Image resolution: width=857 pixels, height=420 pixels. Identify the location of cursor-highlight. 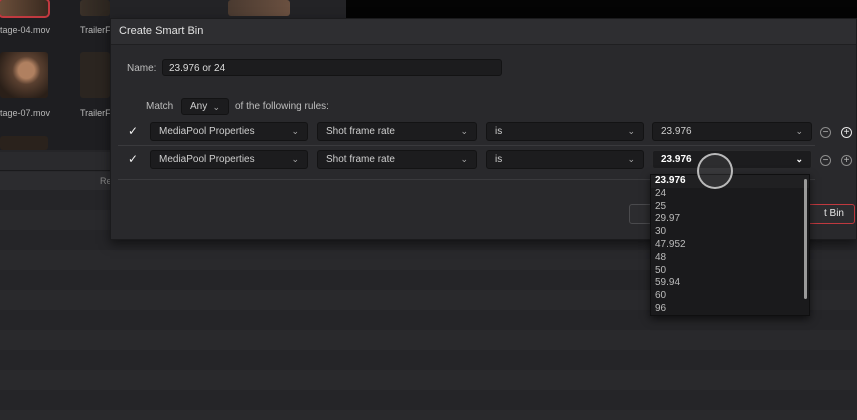
(715, 171).